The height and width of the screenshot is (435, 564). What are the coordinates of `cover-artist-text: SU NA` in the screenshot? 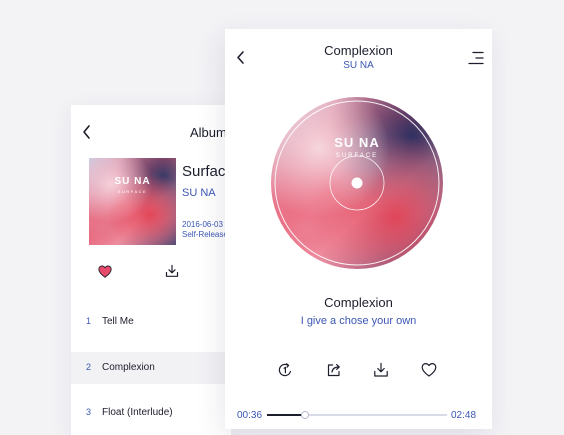 It's located at (132, 181).